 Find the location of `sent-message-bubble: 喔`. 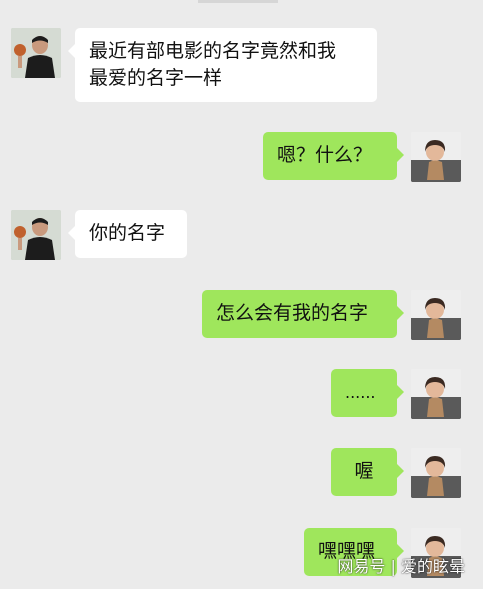

sent-message-bubble: 喔 is located at coordinates (367, 472).